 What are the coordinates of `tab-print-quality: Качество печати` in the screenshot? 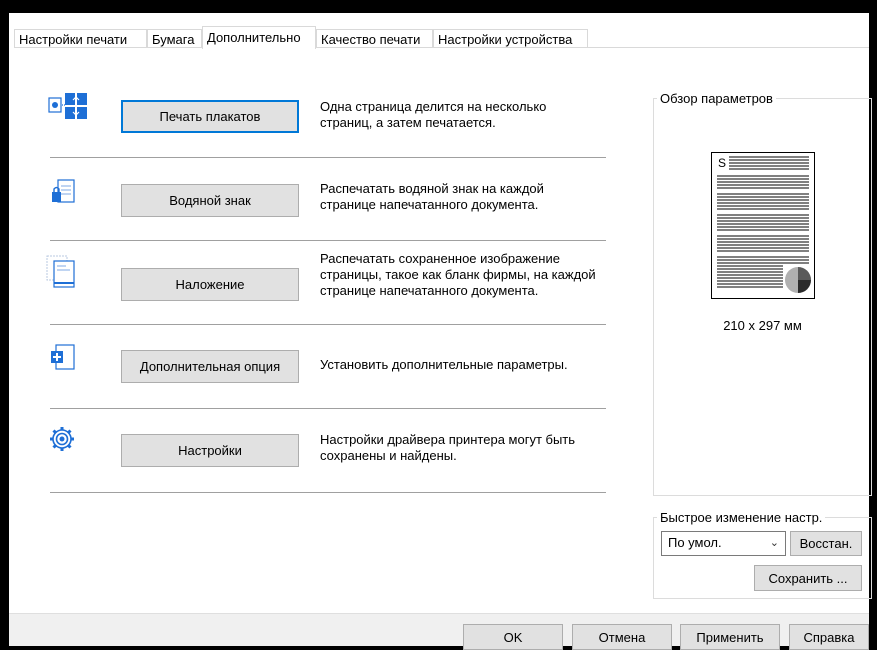 It's located at (374, 38).